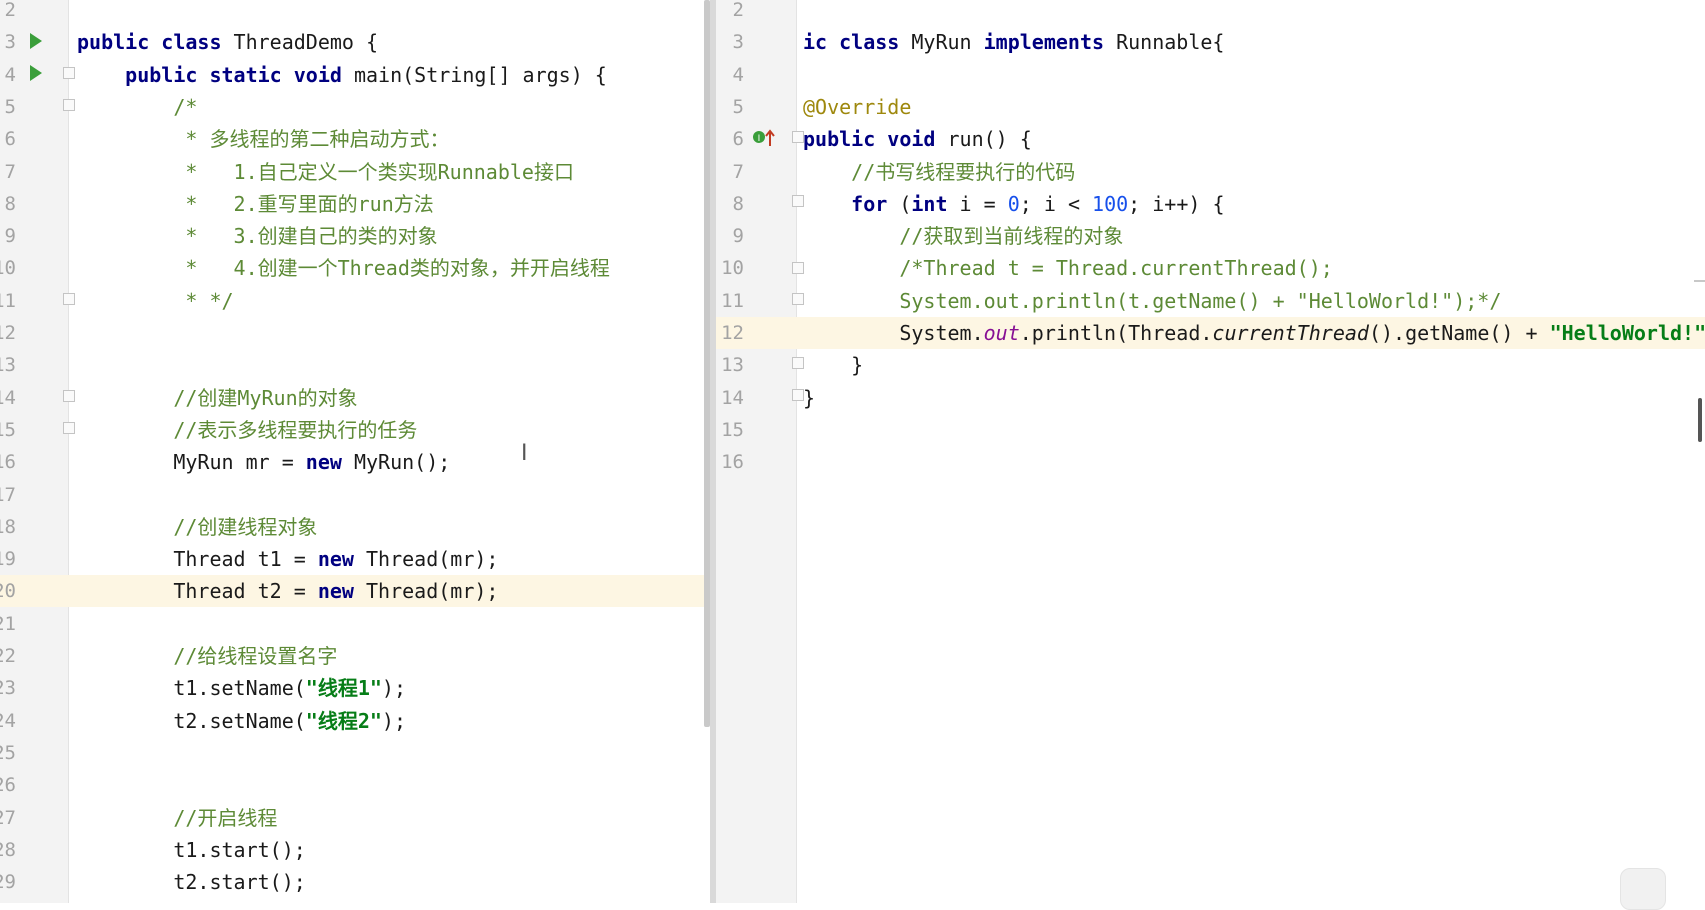 The width and height of the screenshot is (1705, 910). Describe the element at coordinates (358, 753) in the screenshot. I see `code-line: 25` at that location.